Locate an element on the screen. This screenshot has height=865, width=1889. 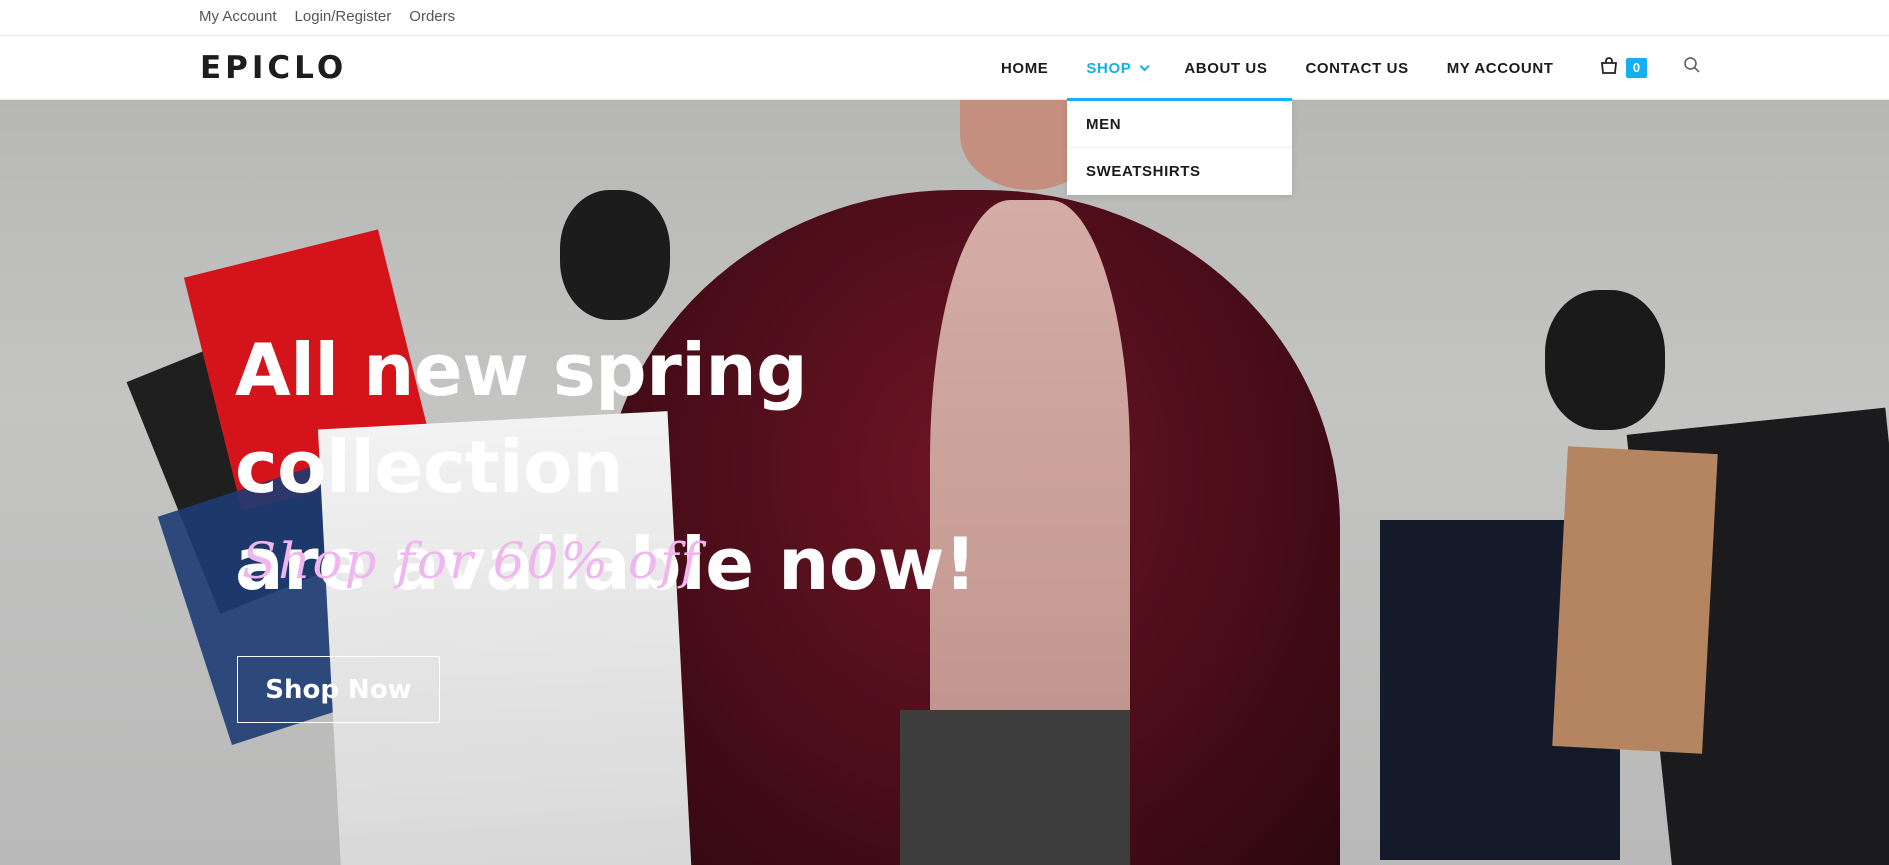
hero-image-glove-left is located at coordinates (615, 255).